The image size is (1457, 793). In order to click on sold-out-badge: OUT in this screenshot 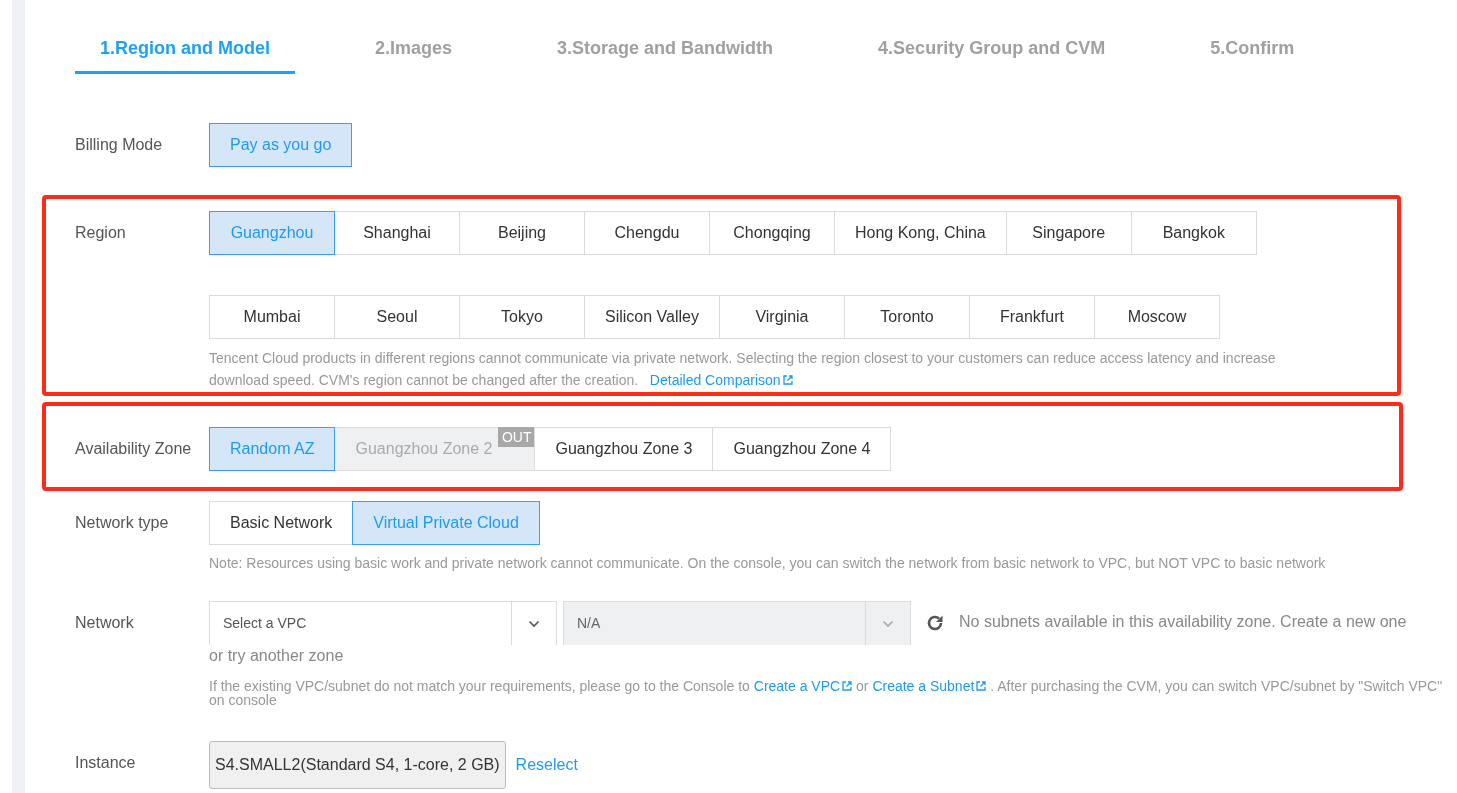, I will do `click(516, 437)`.